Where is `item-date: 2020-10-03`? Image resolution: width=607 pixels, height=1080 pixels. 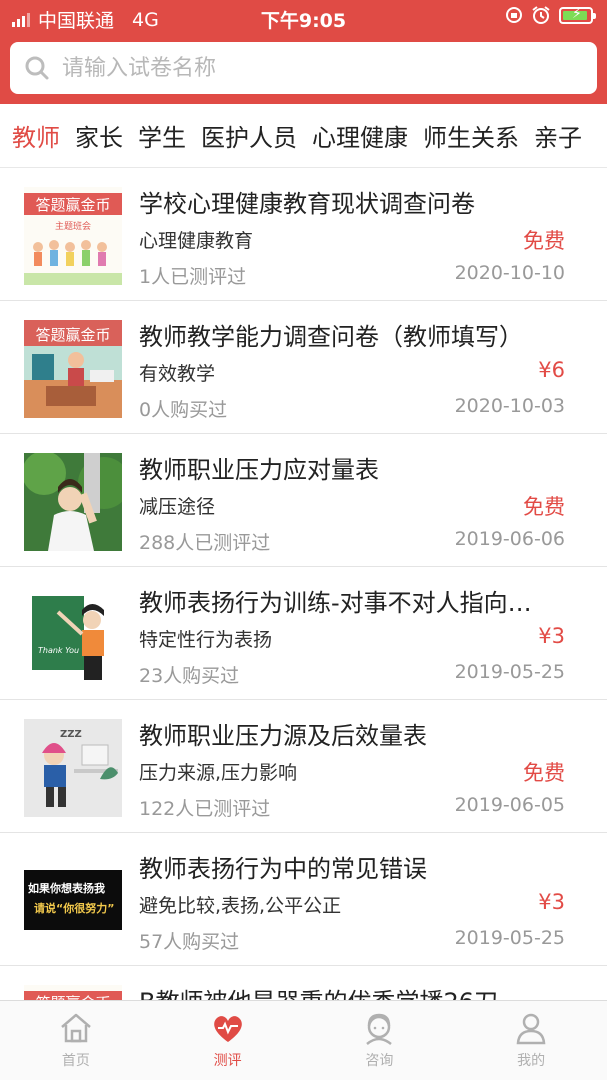
item-date: 2020-10-03 is located at coordinates (509, 406).